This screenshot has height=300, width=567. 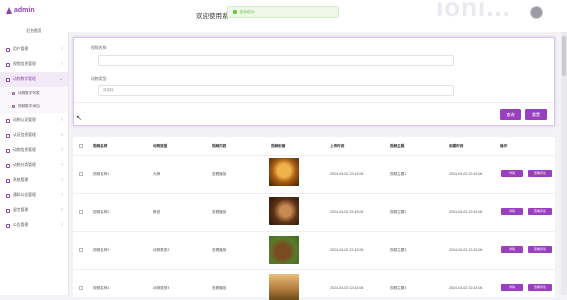 What do you see at coordinates (34, 10) in the screenshot?
I see `logo: admin` at bounding box center [34, 10].